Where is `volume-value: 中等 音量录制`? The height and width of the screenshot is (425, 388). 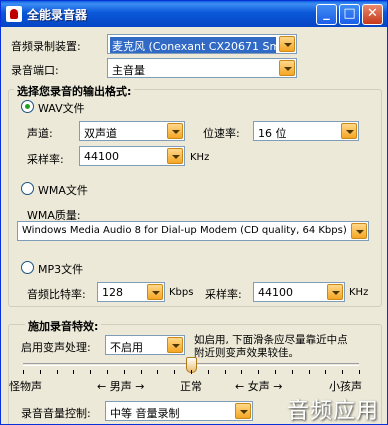
volume-value: 中等 音量录制 is located at coordinates (145, 413).